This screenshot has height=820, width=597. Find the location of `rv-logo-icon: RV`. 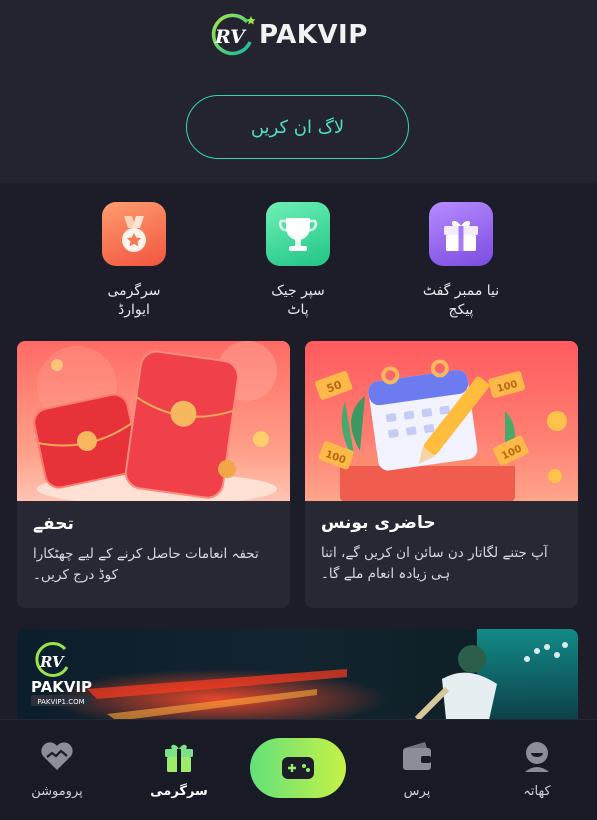

rv-logo-icon: RV is located at coordinates (232, 35).